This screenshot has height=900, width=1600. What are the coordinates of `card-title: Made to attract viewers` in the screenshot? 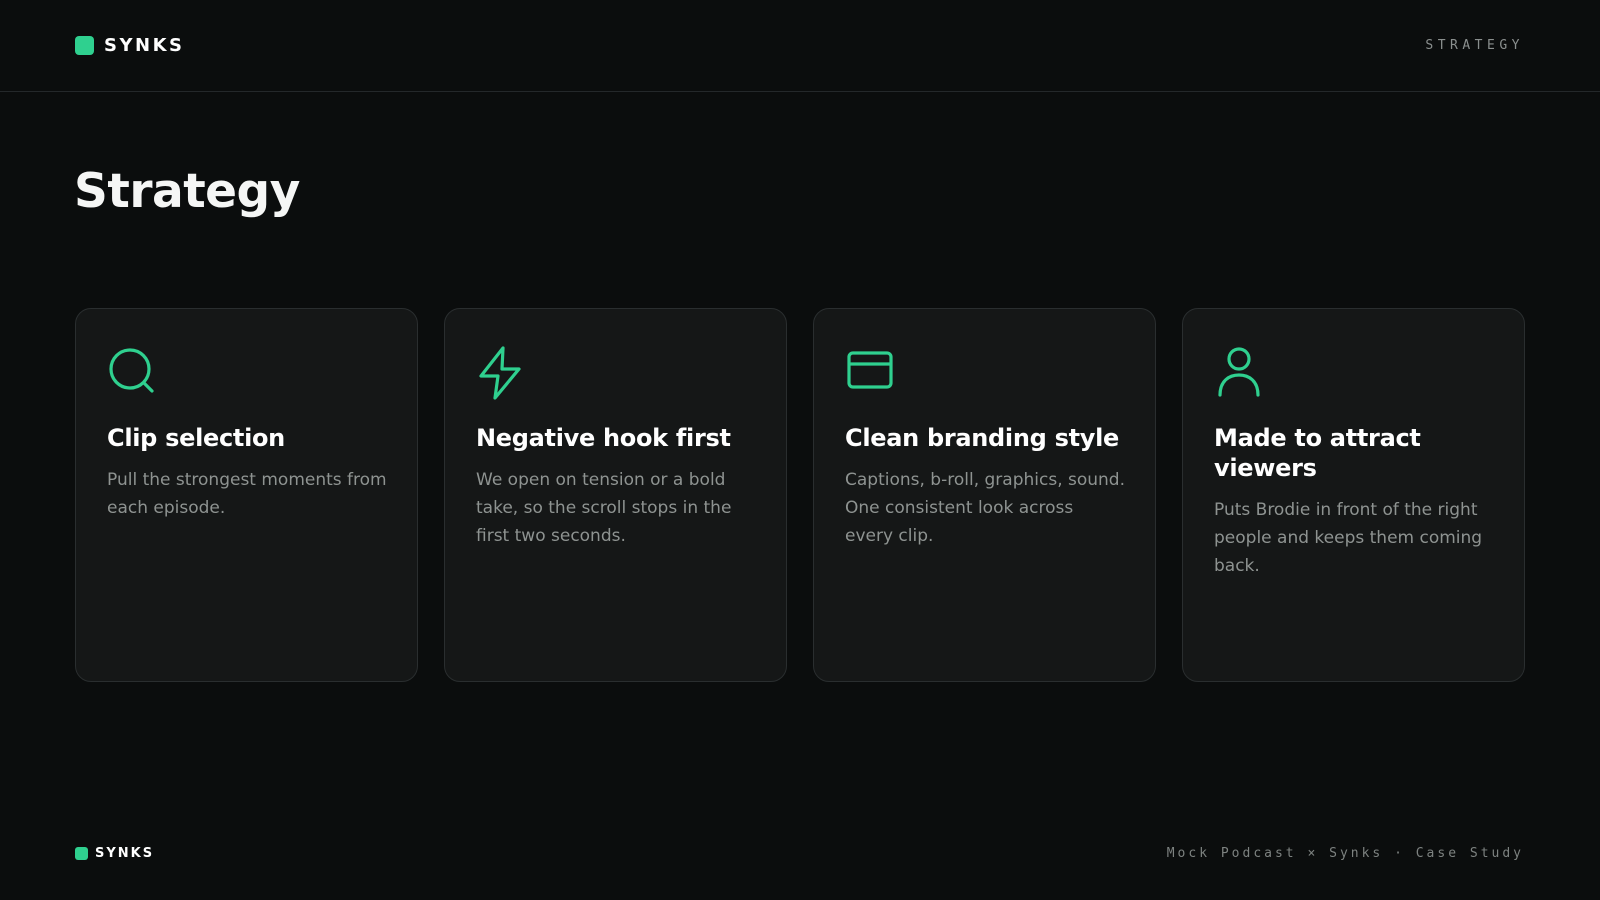 It's located at (1317, 453).